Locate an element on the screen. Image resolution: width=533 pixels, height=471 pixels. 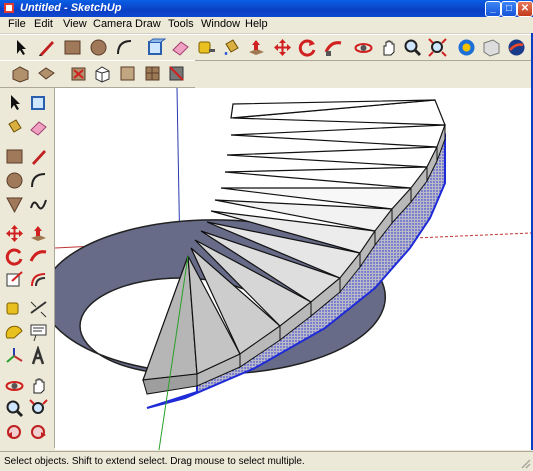
maximize-button: □ is located at coordinates (509, 9).